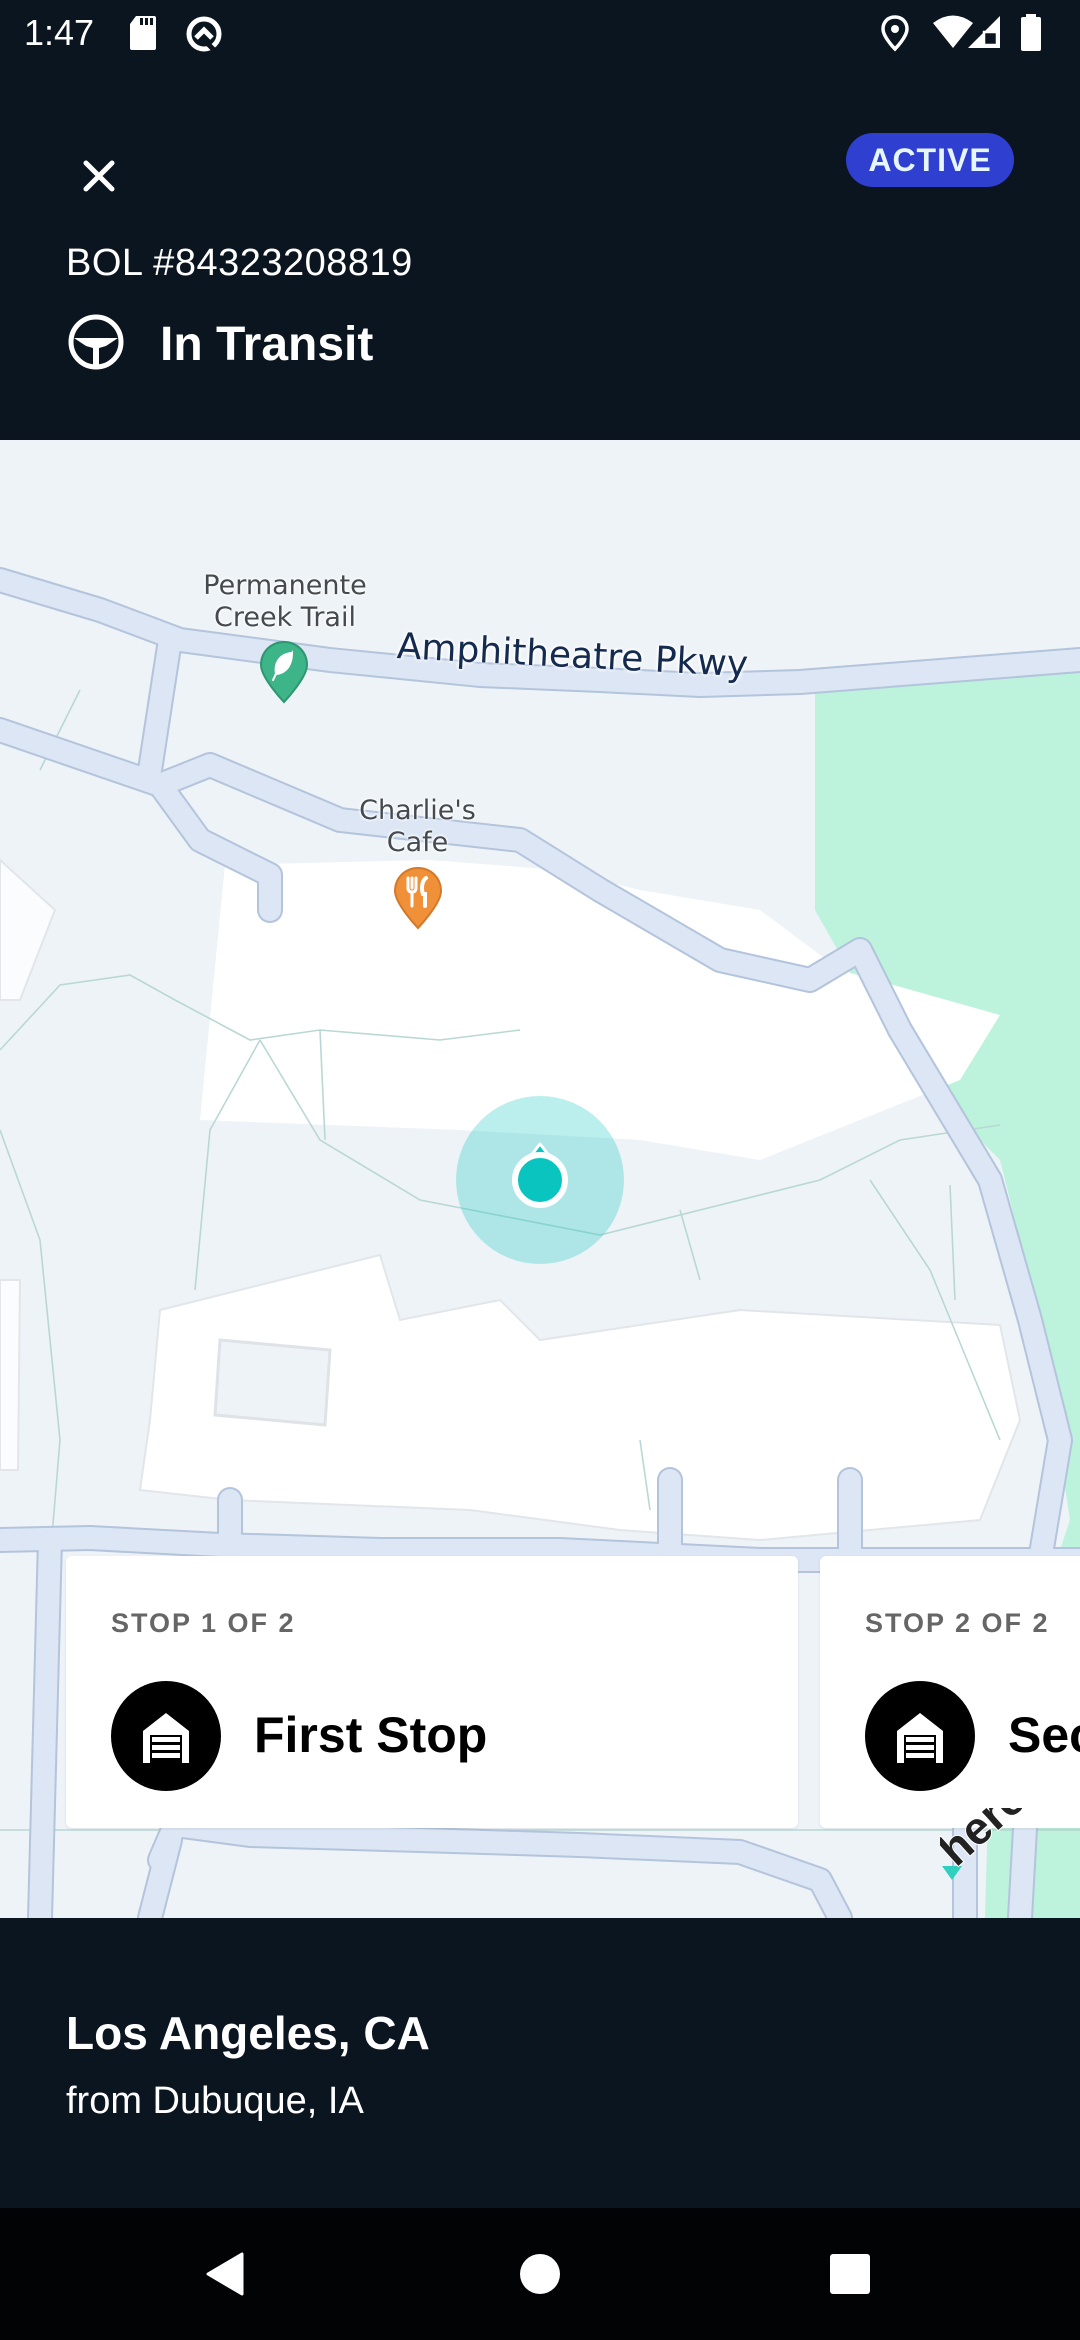  I want to click on stop-card: STOP 2 OF 2 Second Stop, so click(950, 1692).